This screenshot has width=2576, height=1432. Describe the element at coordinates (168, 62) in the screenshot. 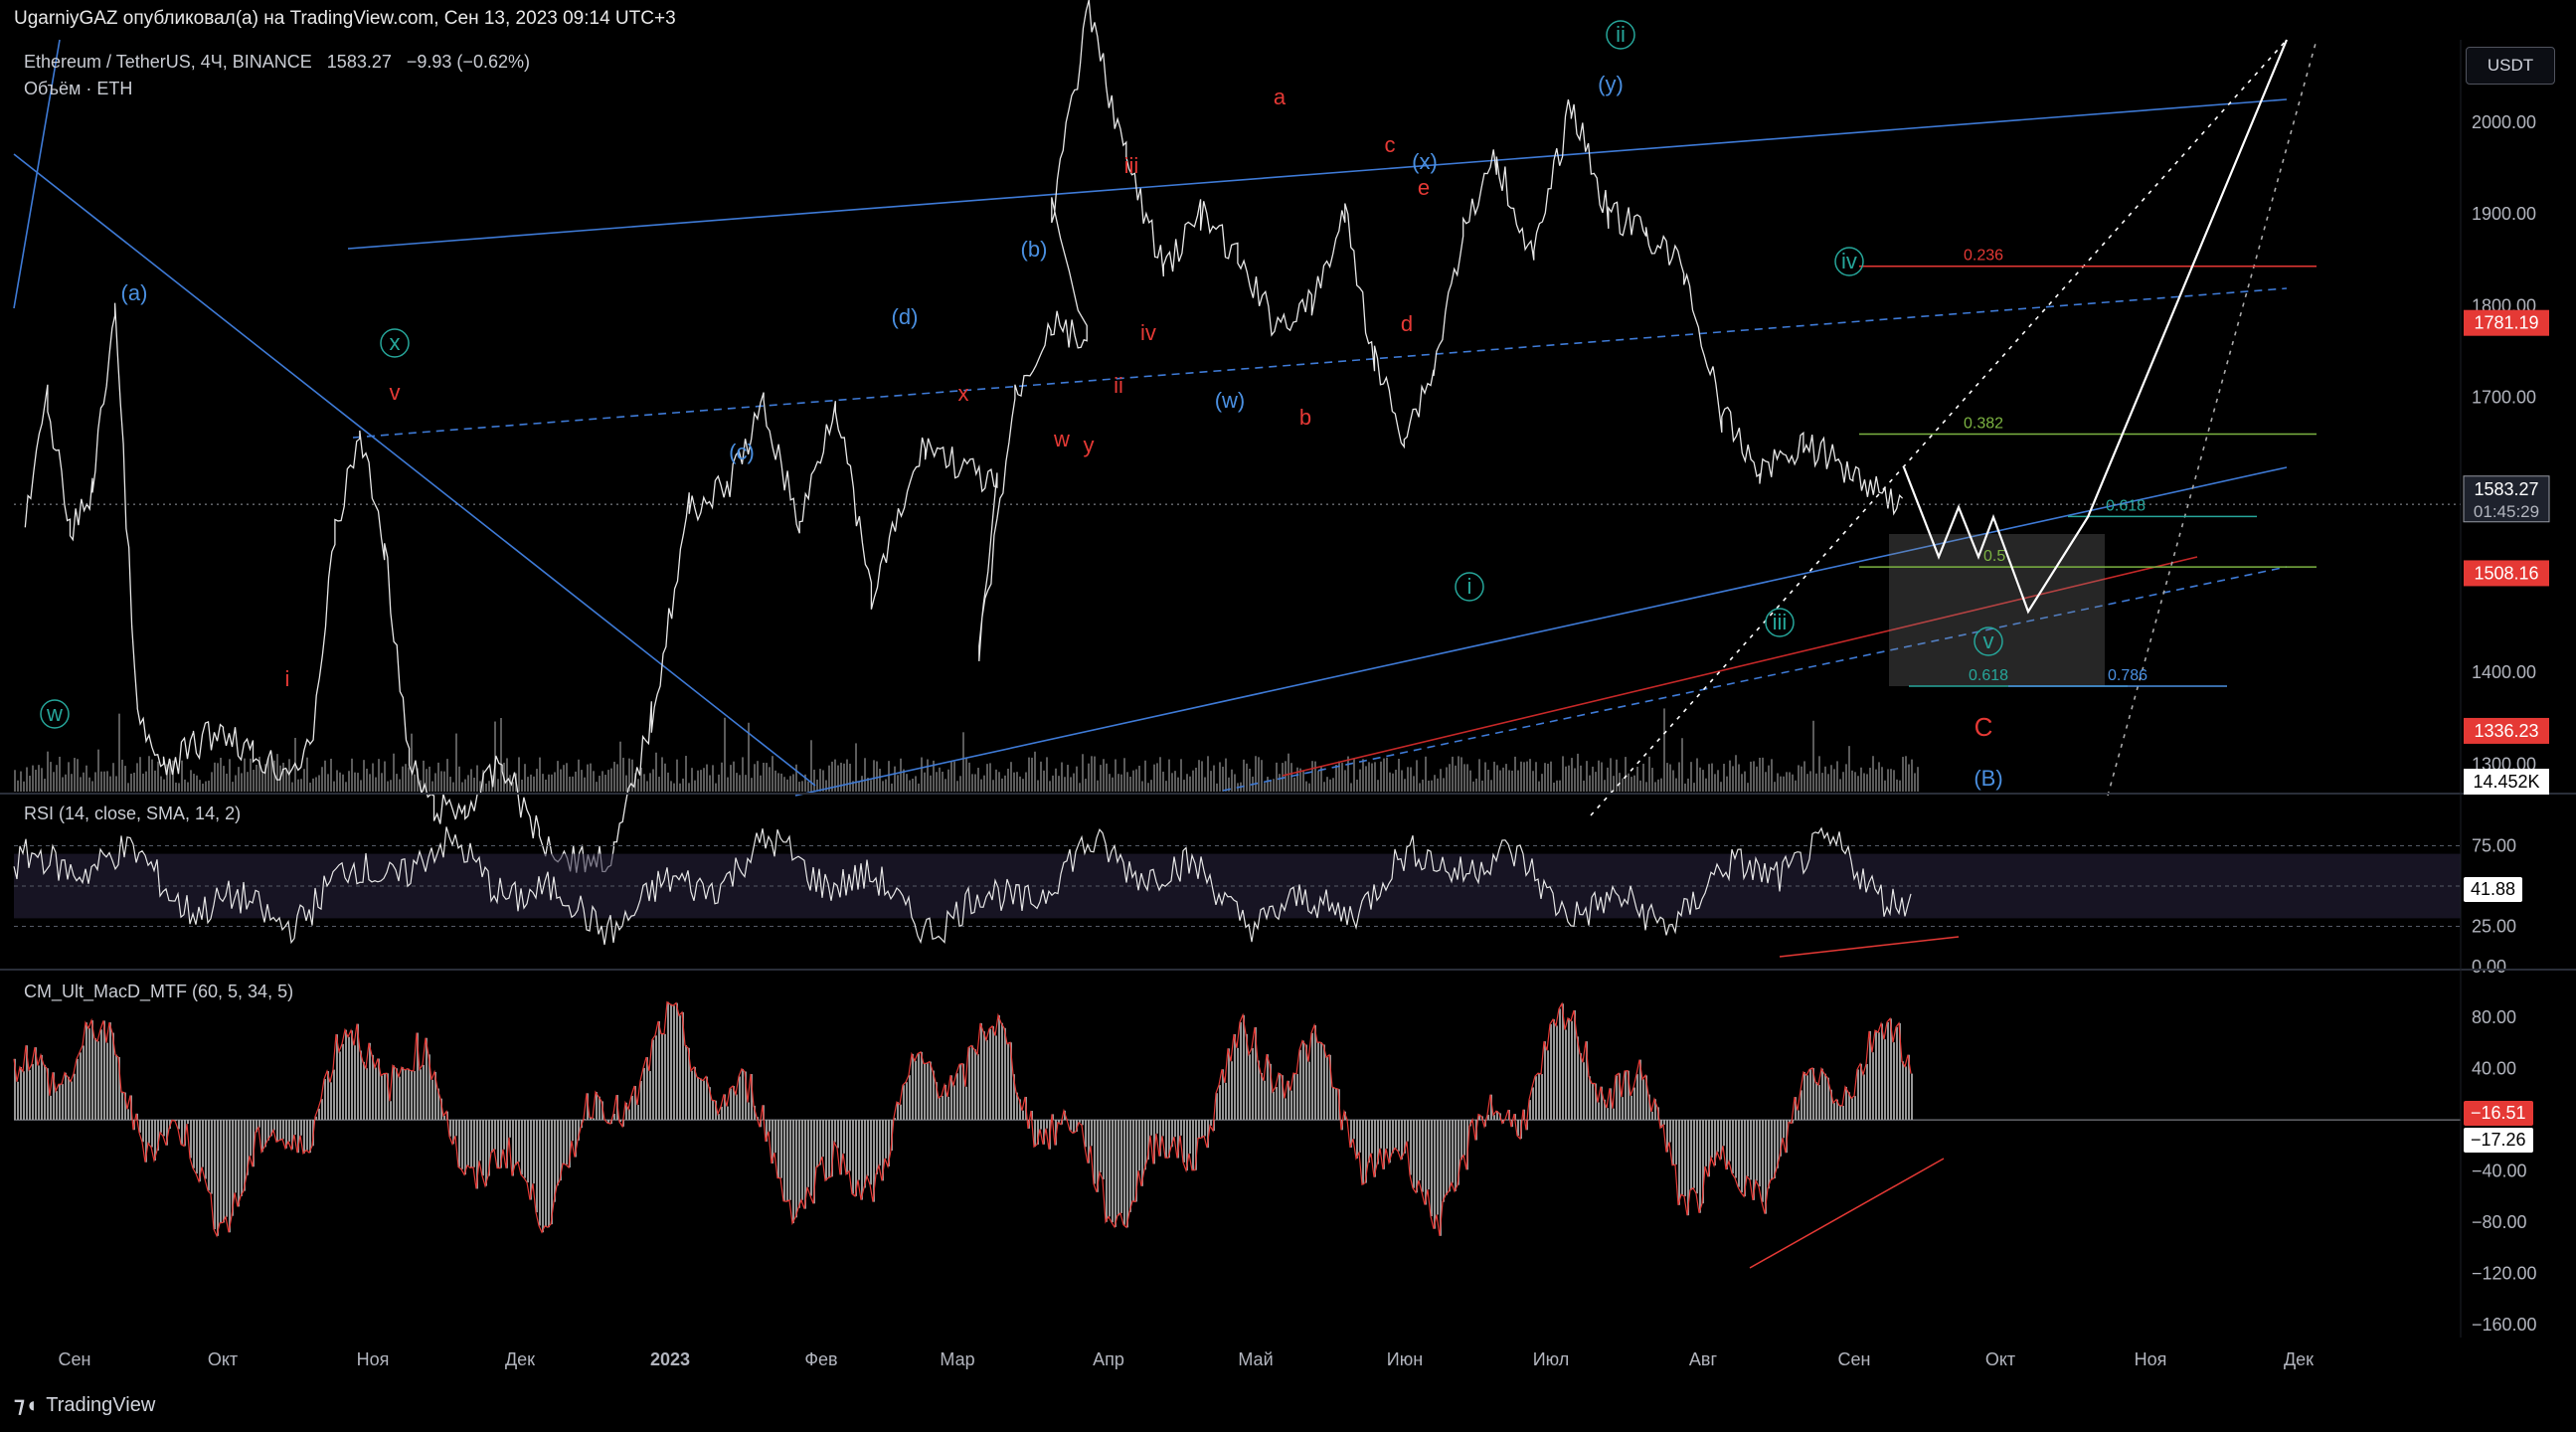

I see `symbol-title: Ethereum / TetherUS, 4Ч, BINANCE` at that location.